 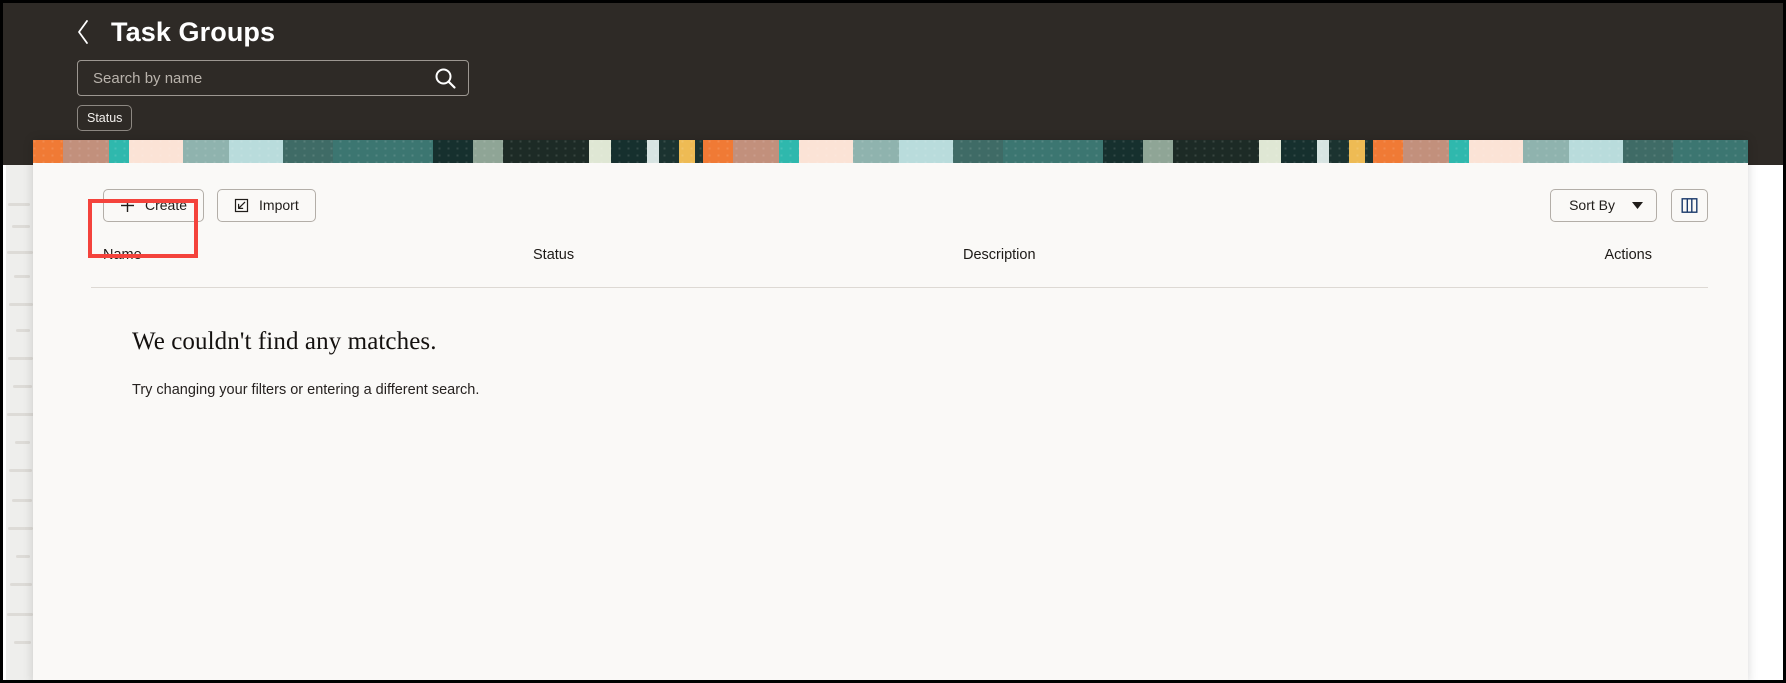 I want to click on create-button-label: Create, so click(x=166, y=205).